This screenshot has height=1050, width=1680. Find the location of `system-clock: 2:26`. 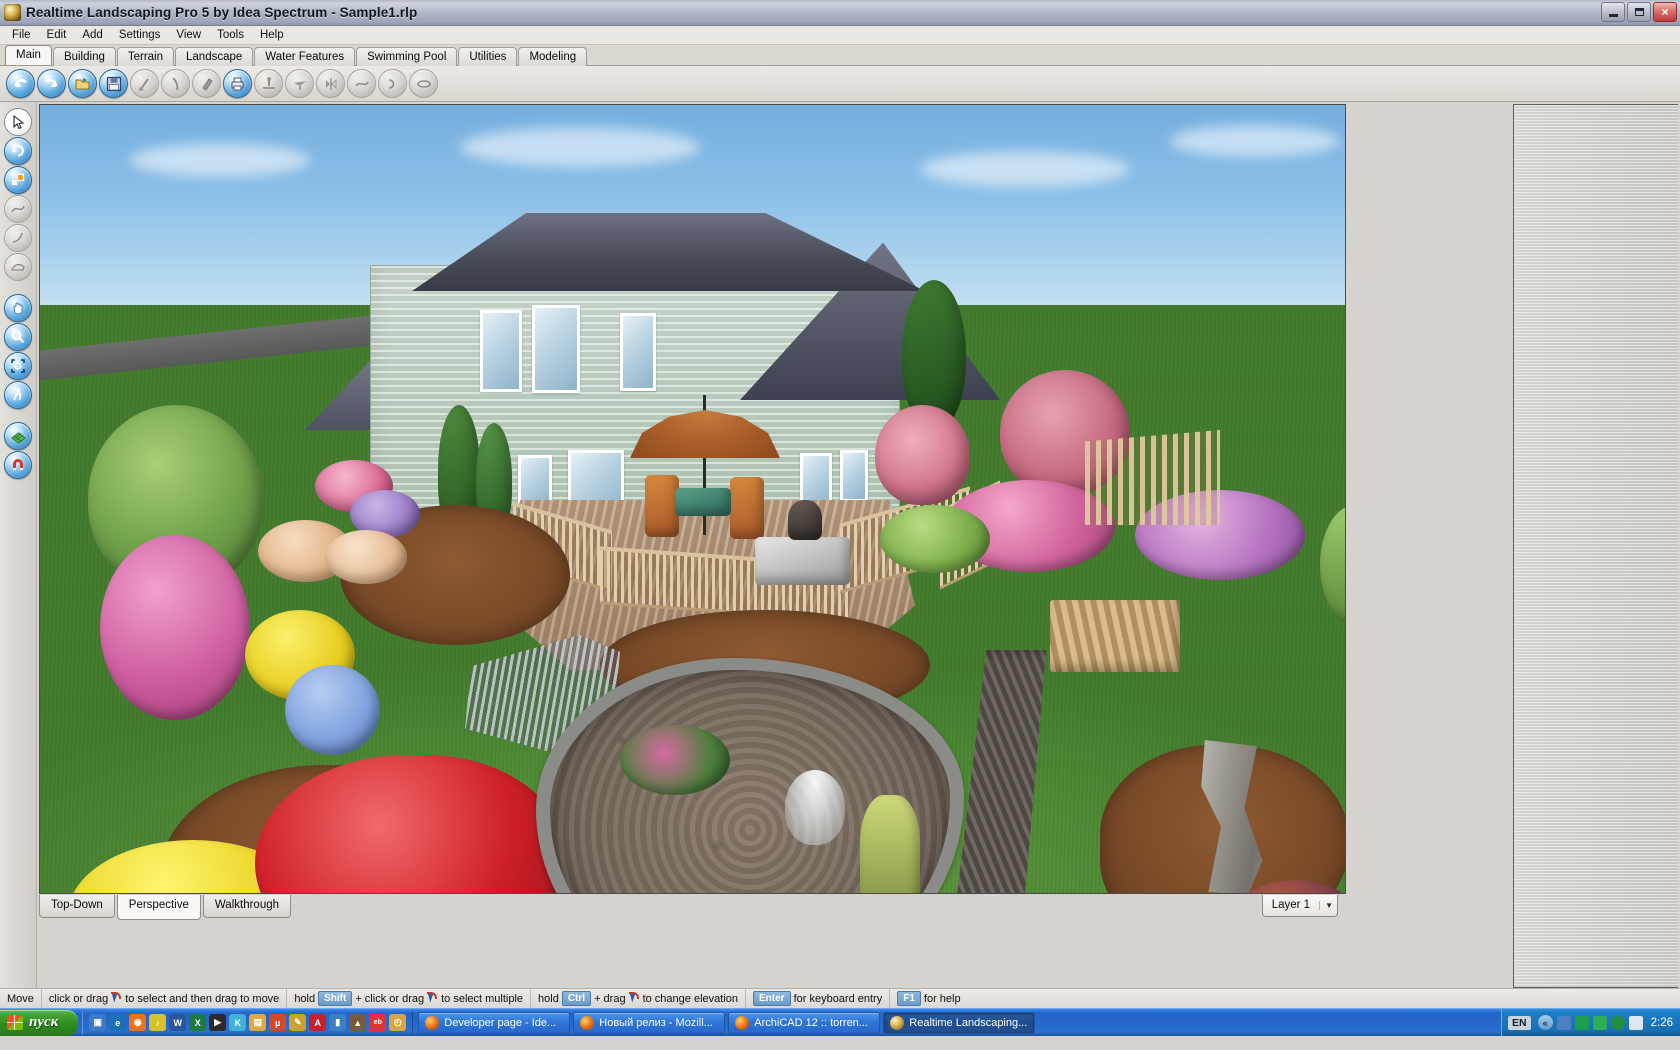

system-clock: 2:26 is located at coordinates (1662, 1023).